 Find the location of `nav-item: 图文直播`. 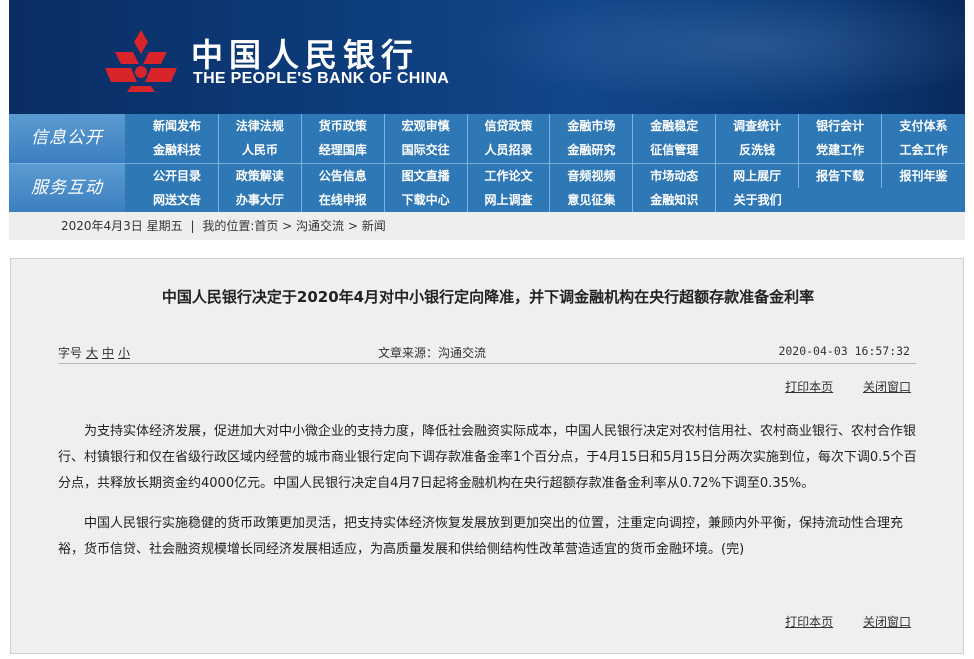

nav-item: 图文直播 is located at coordinates (426, 176).